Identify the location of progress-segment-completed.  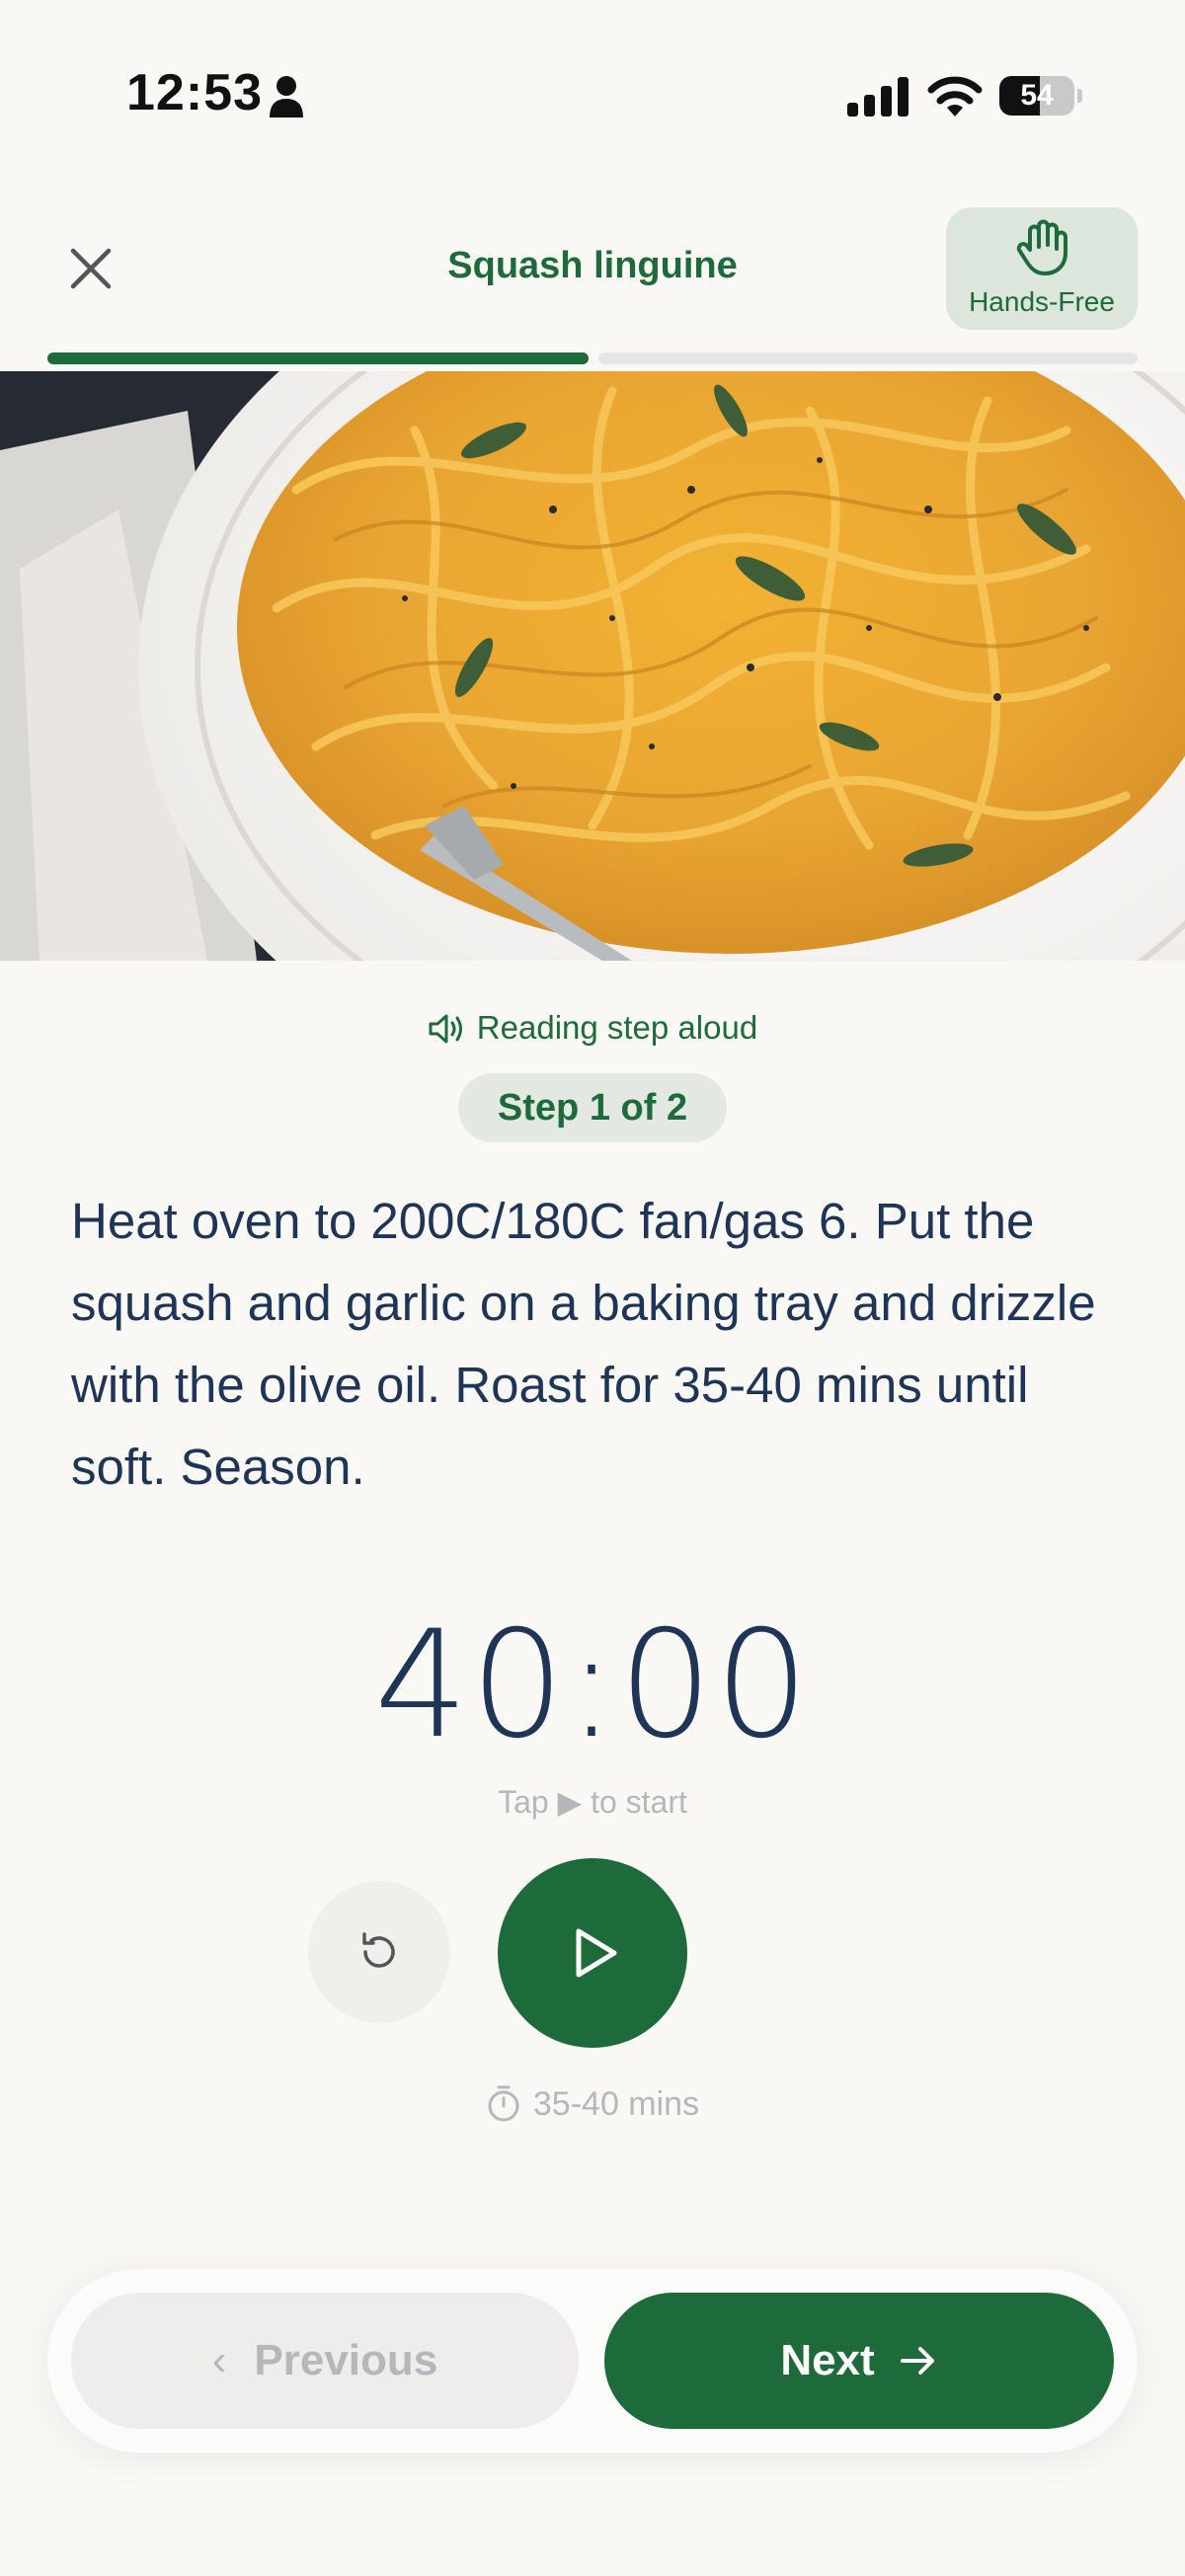
(318, 358).